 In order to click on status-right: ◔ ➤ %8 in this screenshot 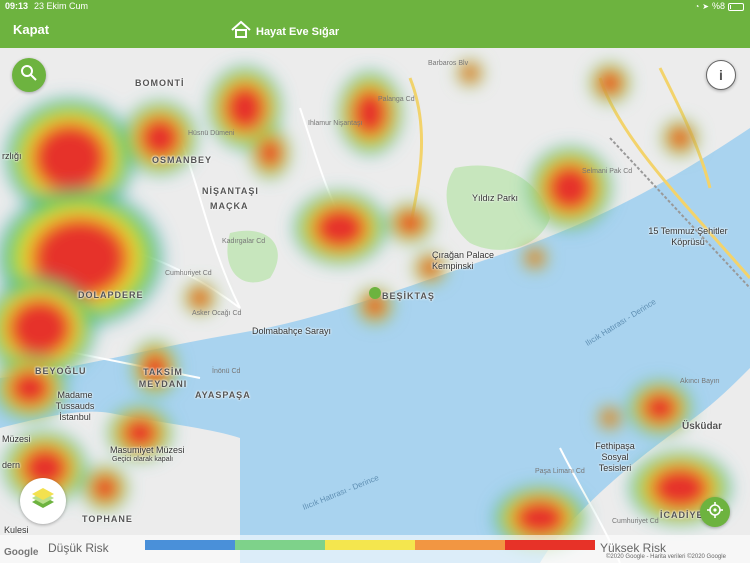, I will do `click(719, 6)`.